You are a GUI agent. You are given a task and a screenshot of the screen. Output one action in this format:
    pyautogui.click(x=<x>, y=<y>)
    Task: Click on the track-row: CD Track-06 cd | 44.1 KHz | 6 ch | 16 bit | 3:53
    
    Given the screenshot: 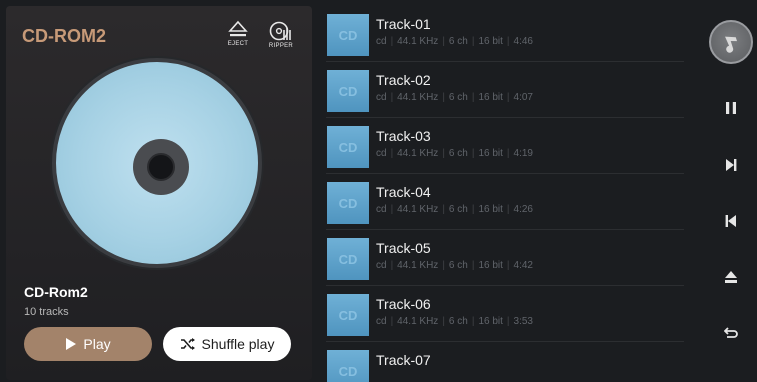 What is the action you would take?
    pyautogui.click(x=501, y=314)
    